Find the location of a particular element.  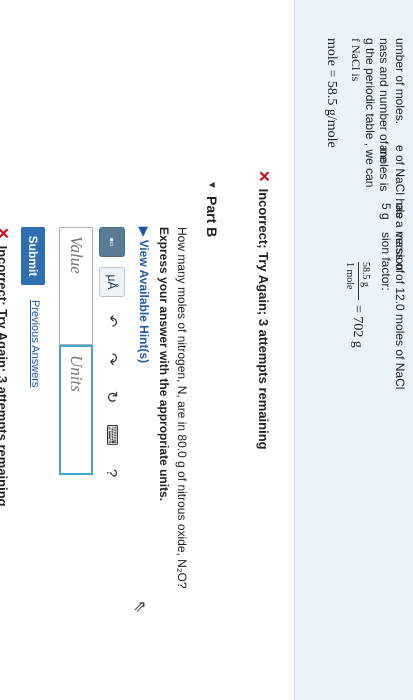

help-button: ? is located at coordinates (112, 473).